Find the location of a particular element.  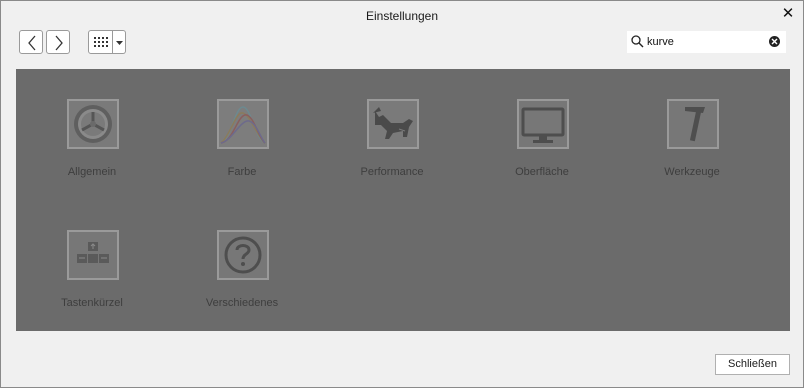

view-dropdown-button is located at coordinates (119, 42).